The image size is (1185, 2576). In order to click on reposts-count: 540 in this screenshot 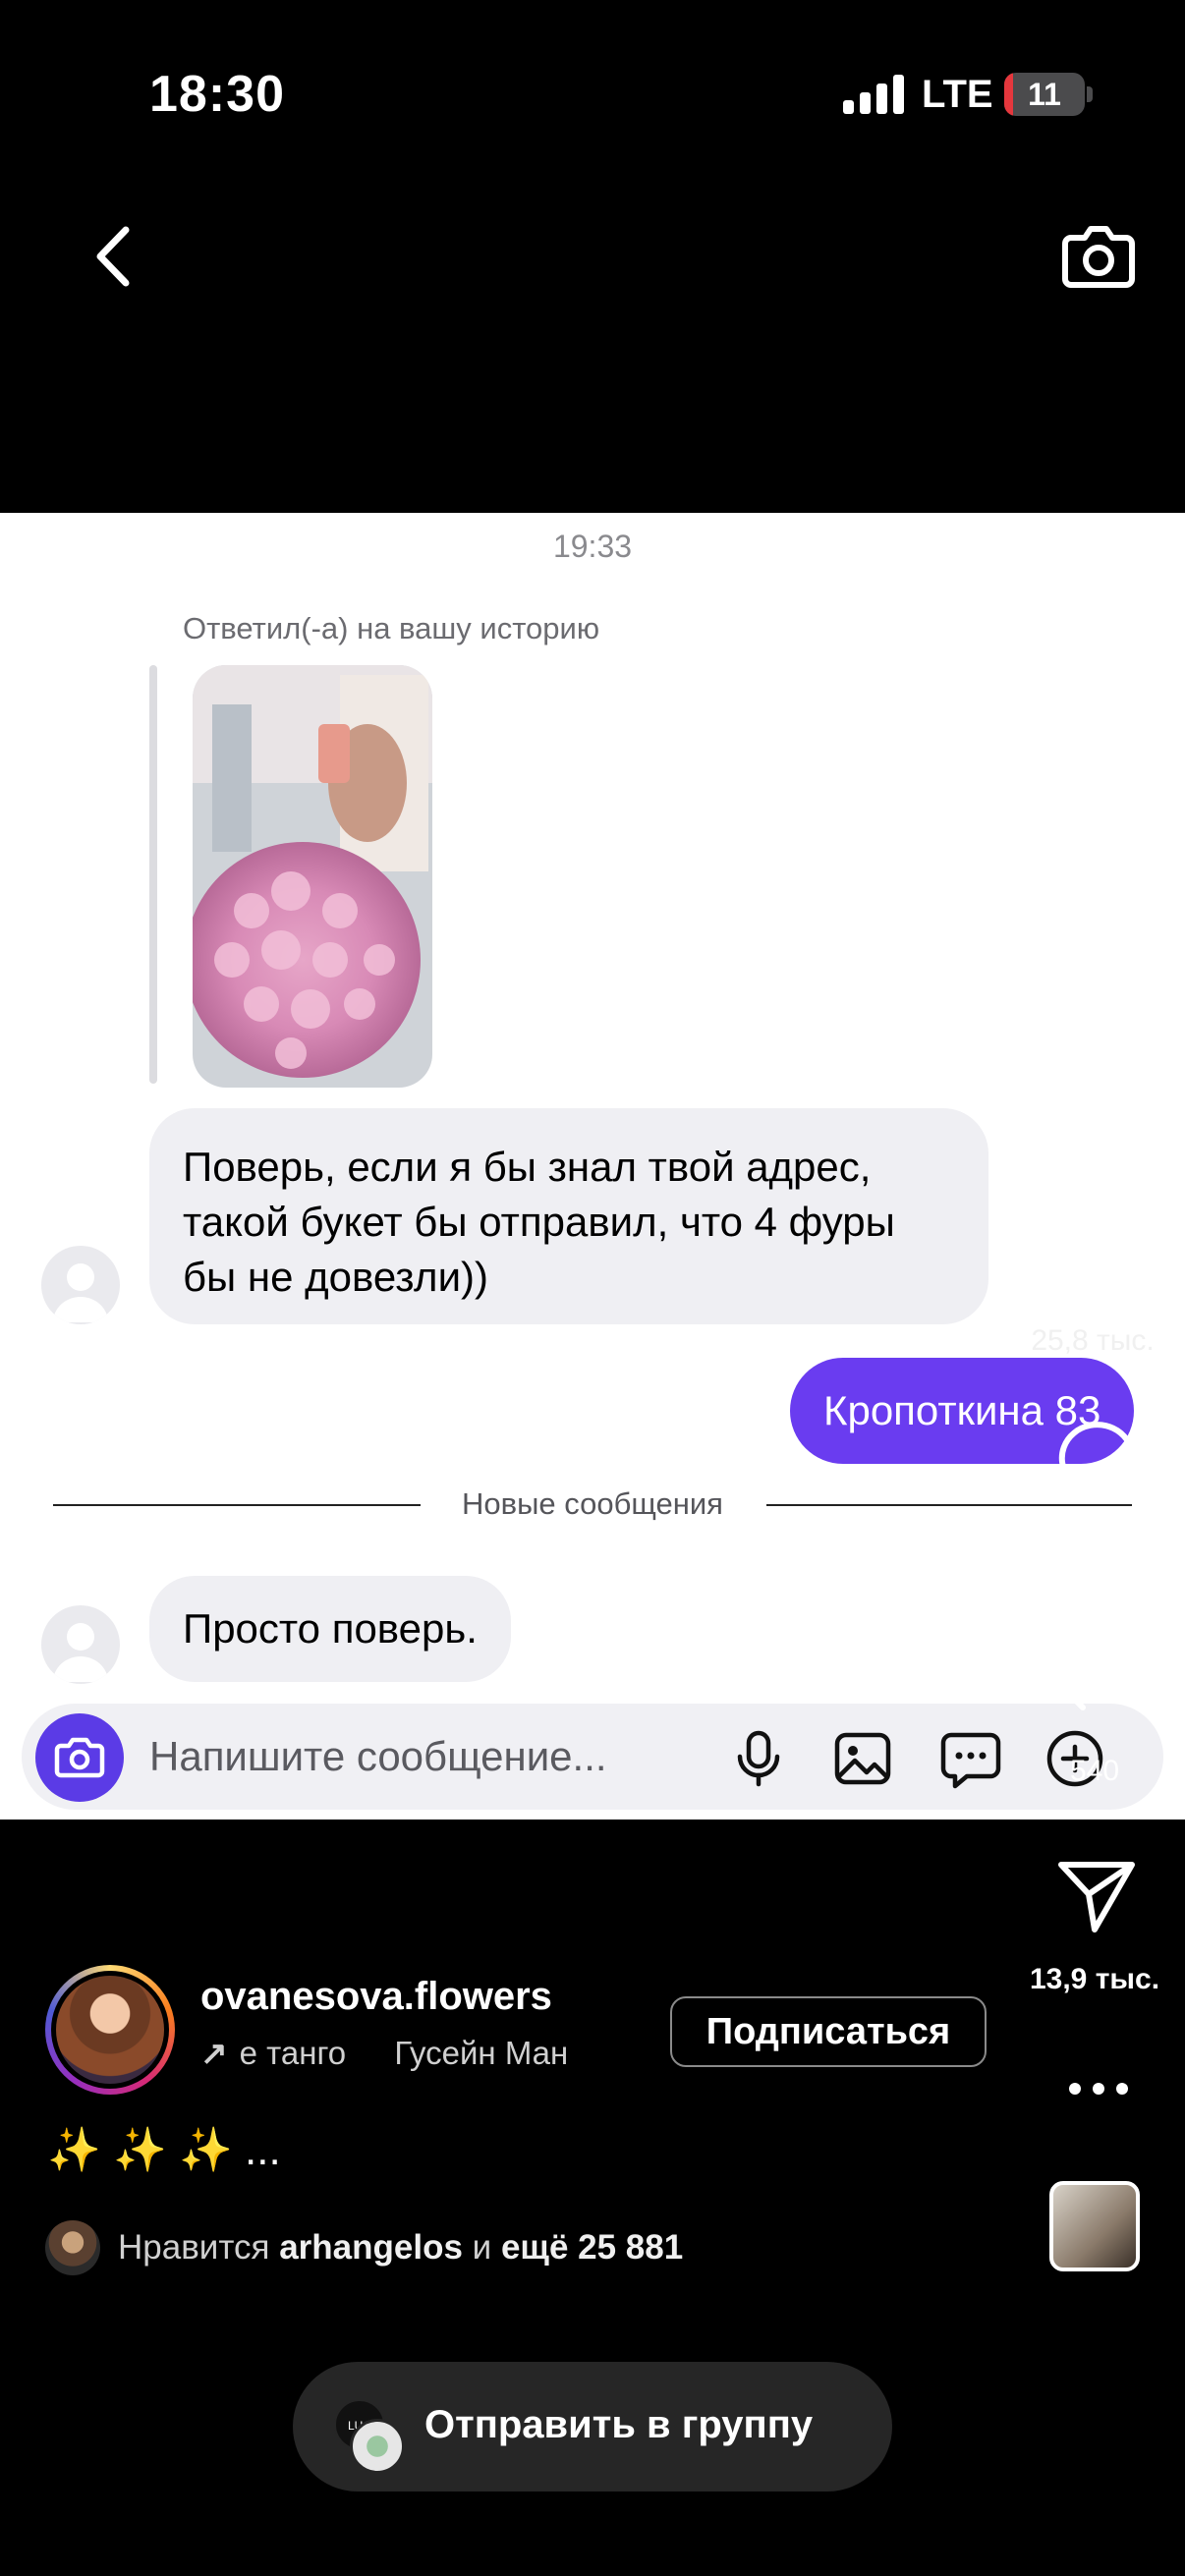, I will do `click(1095, 1771)`.